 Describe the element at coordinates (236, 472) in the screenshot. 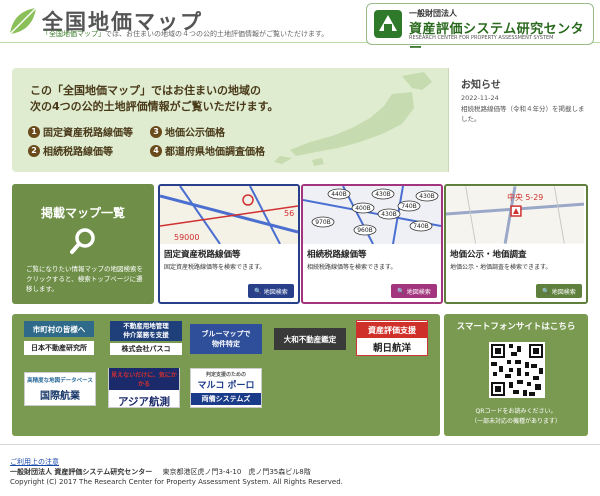

I see `footer-address: 東京都港区虎ノ門3-4-10 虎ノ門35森ビル8階` at that location.